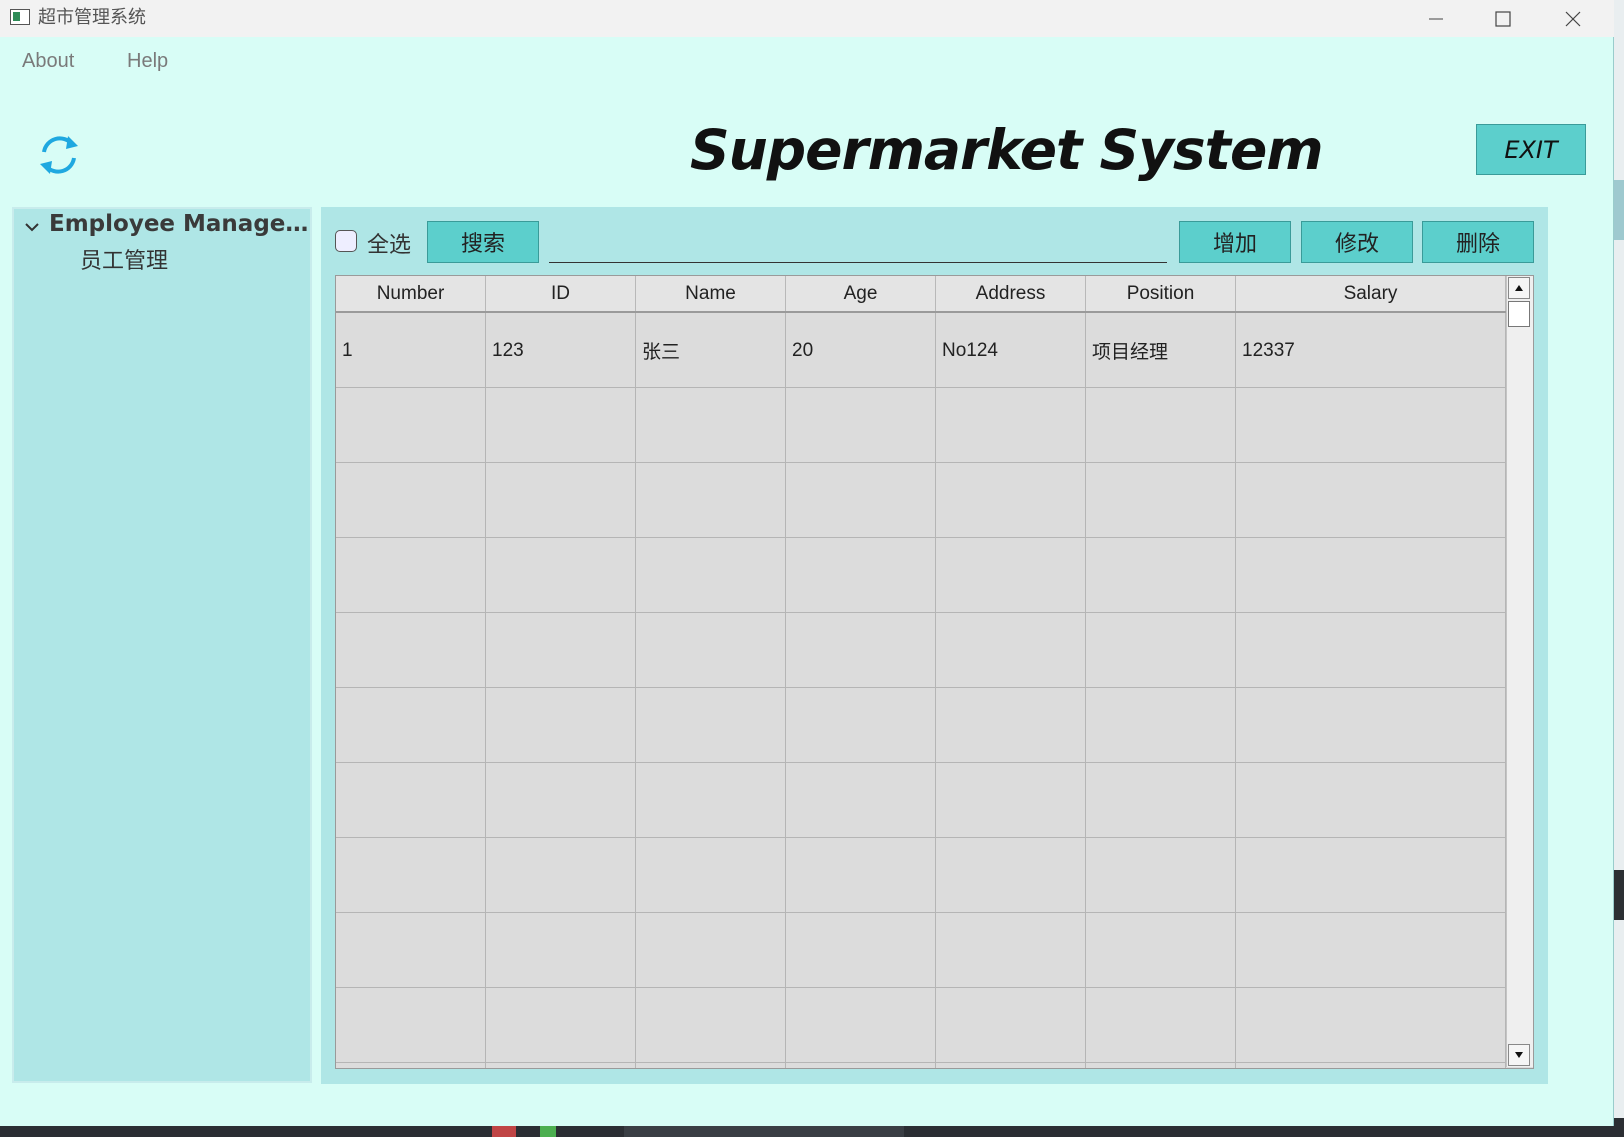  I want to click on add-button: 增加, so click(1235, 242).